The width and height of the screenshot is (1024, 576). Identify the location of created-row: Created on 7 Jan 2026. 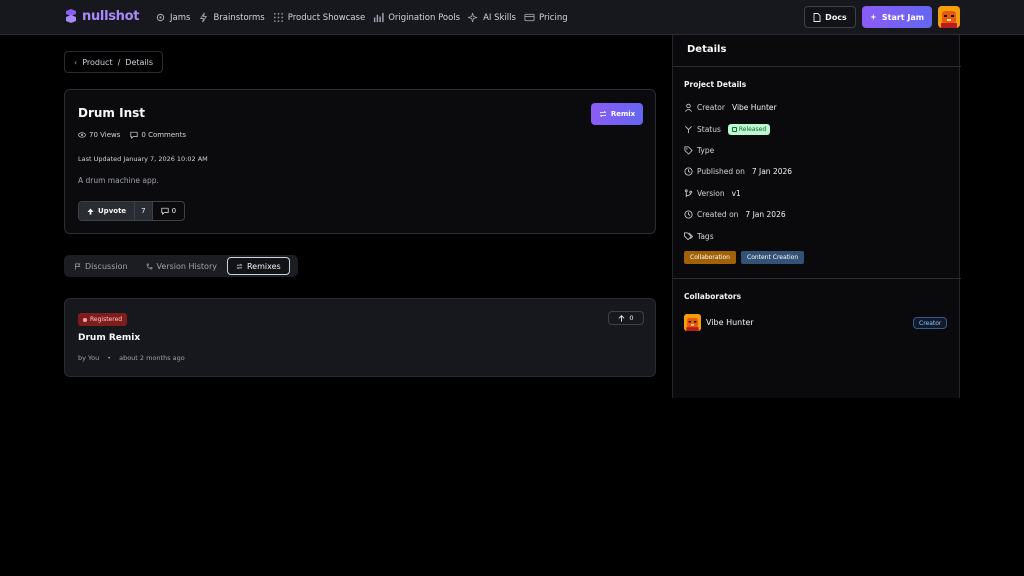
(735, 214).